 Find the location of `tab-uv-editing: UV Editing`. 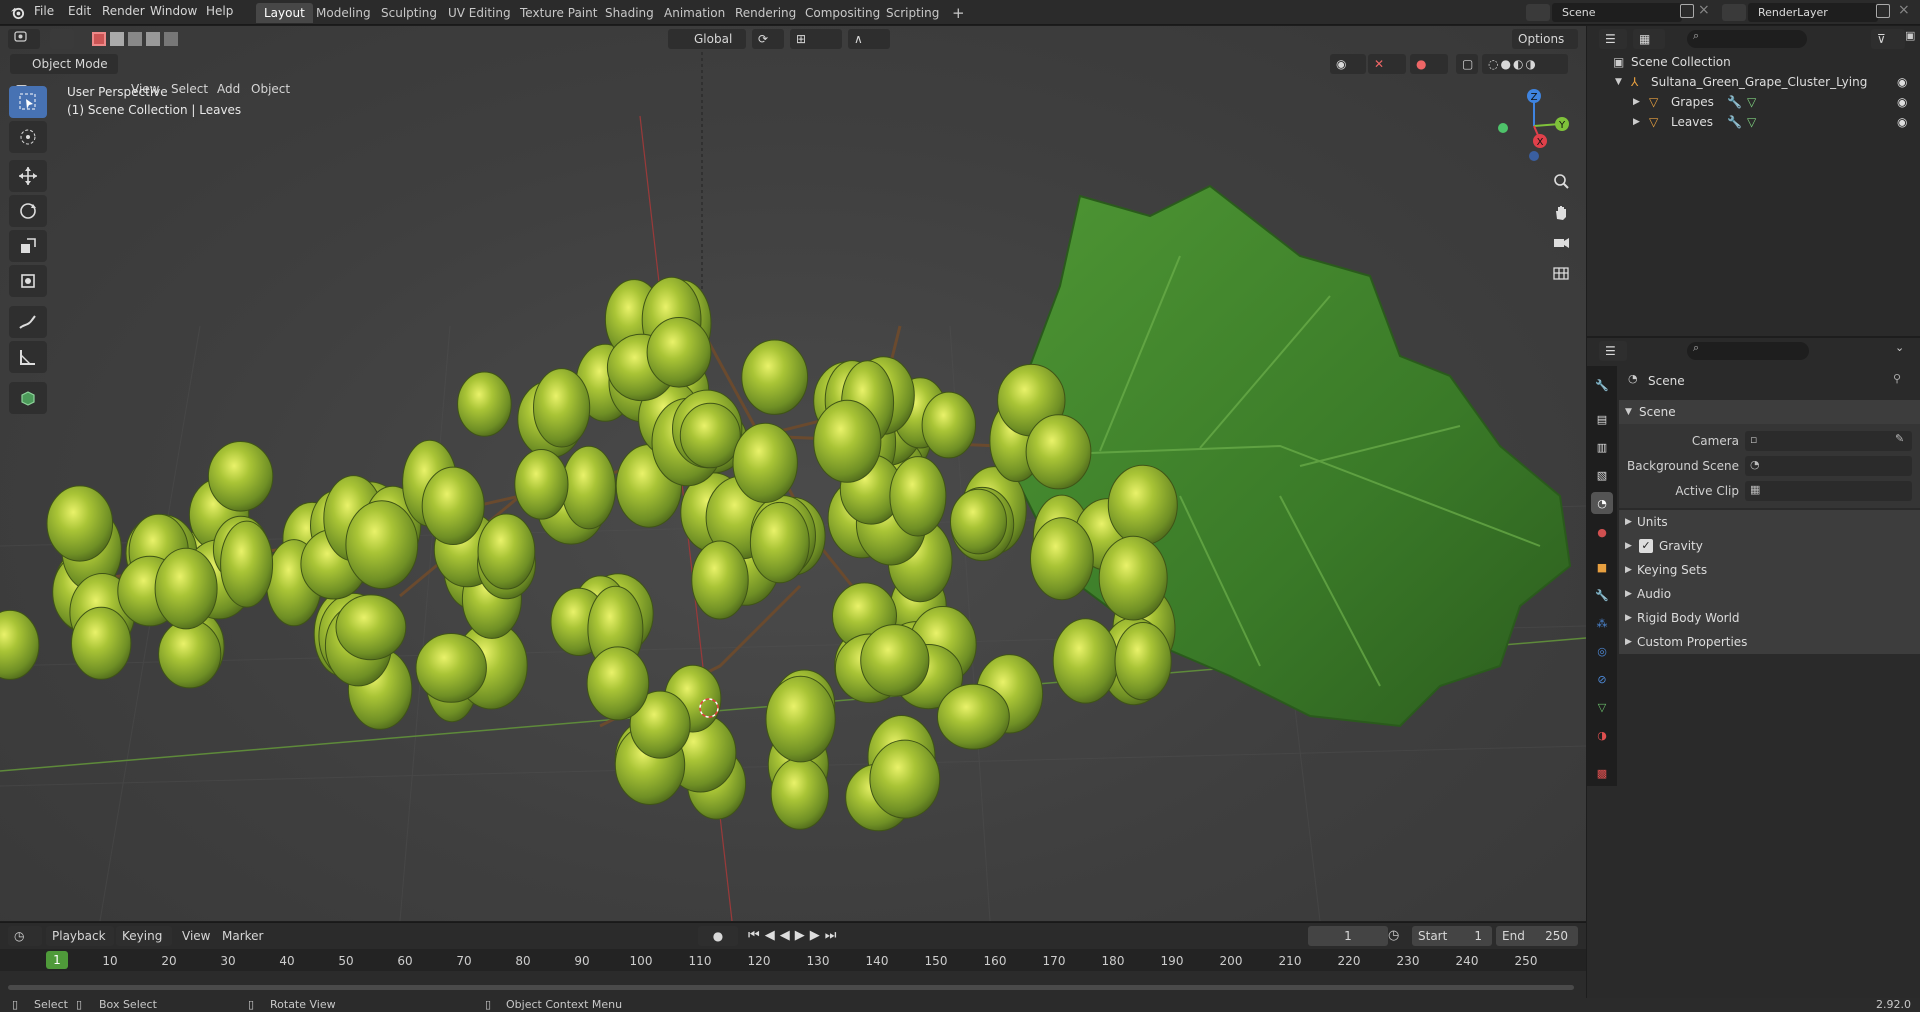

tab-uv-editing: UV Editing is located at coordinates (479, 13).